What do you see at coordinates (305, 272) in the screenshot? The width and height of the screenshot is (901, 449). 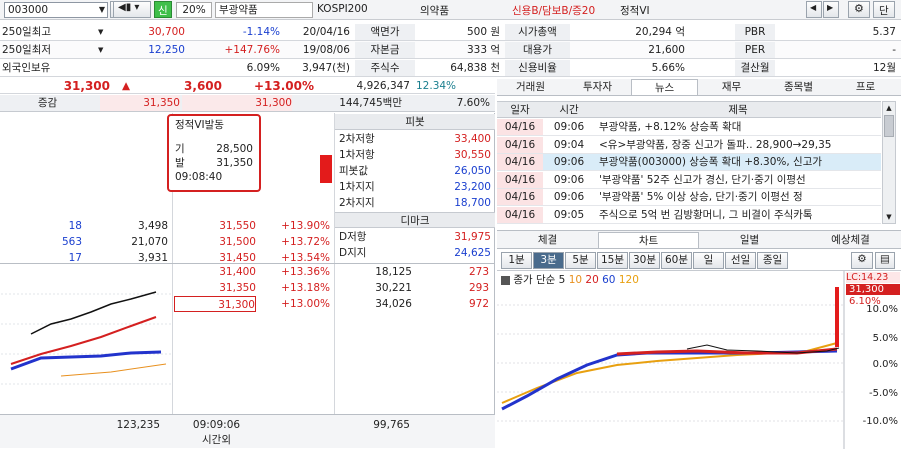 I see `bid-pct: +13.36%` at bounding box center [305, 272].